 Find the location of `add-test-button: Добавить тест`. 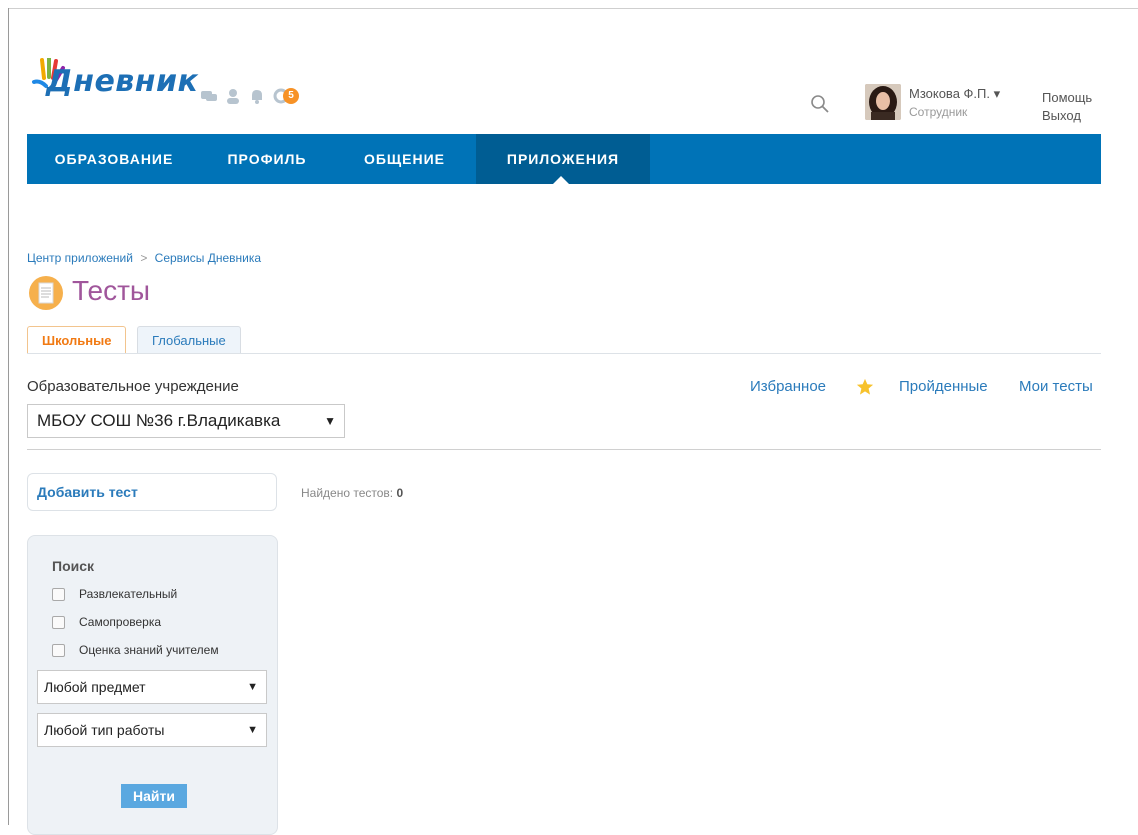

add-test-button: Добавить тест is located at coordinates (152, 492).